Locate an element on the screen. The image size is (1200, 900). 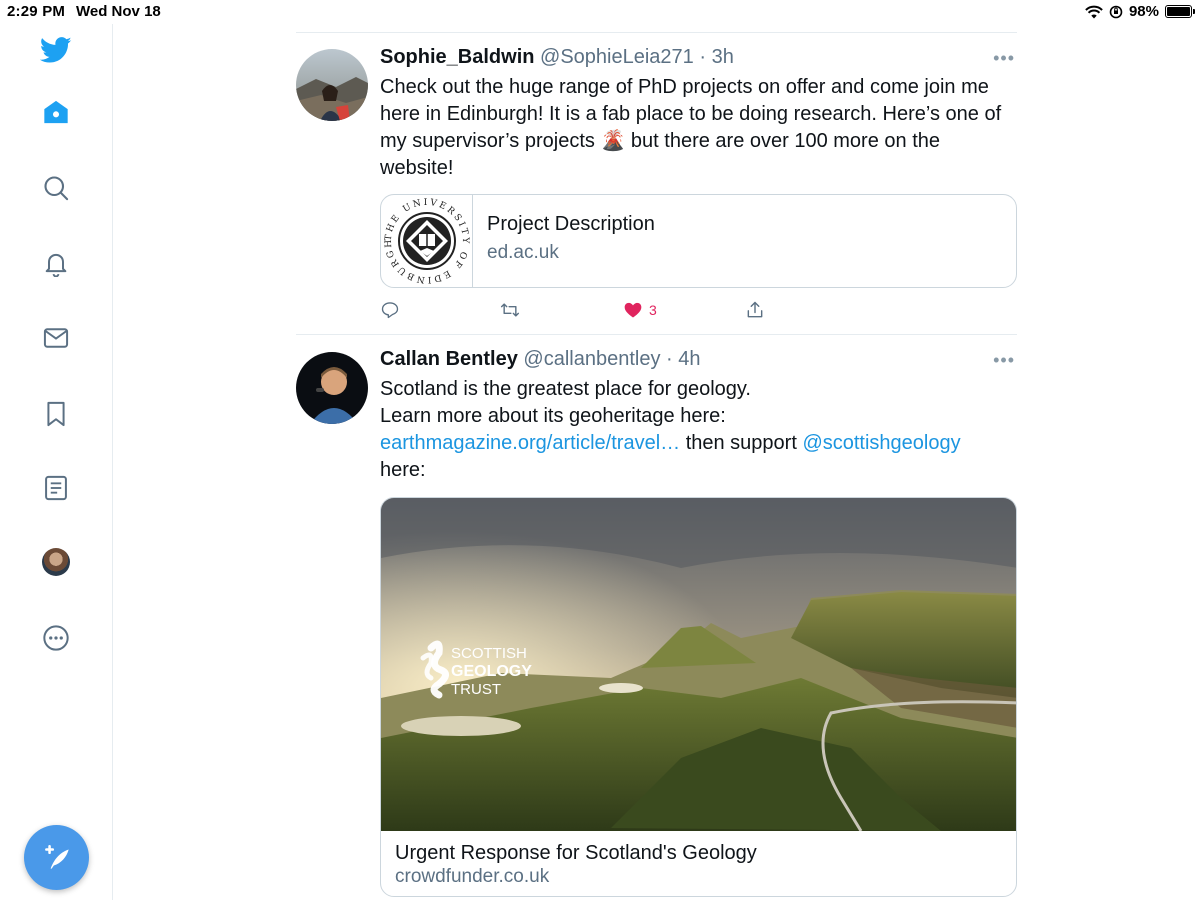
battery-icon is located at coordinates (1180, 11).